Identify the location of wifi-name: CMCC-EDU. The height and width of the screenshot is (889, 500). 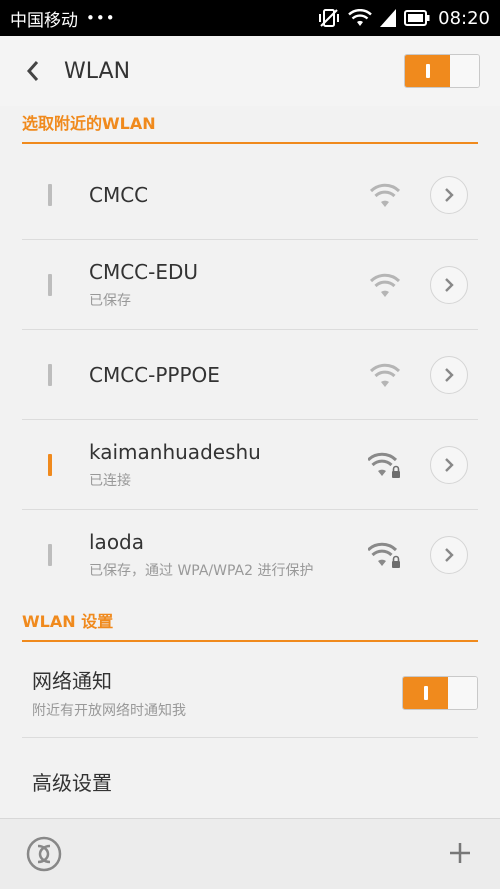
(144, 271).